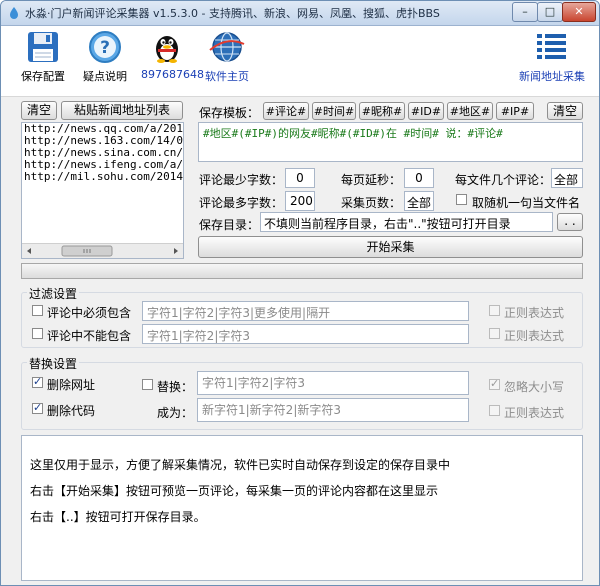 This screenshot has height=586, width=600. What do you see at coordinates (461, 199) in the screenshot?
I see `random-filename-checkbox` at bounding box center [461, 199].